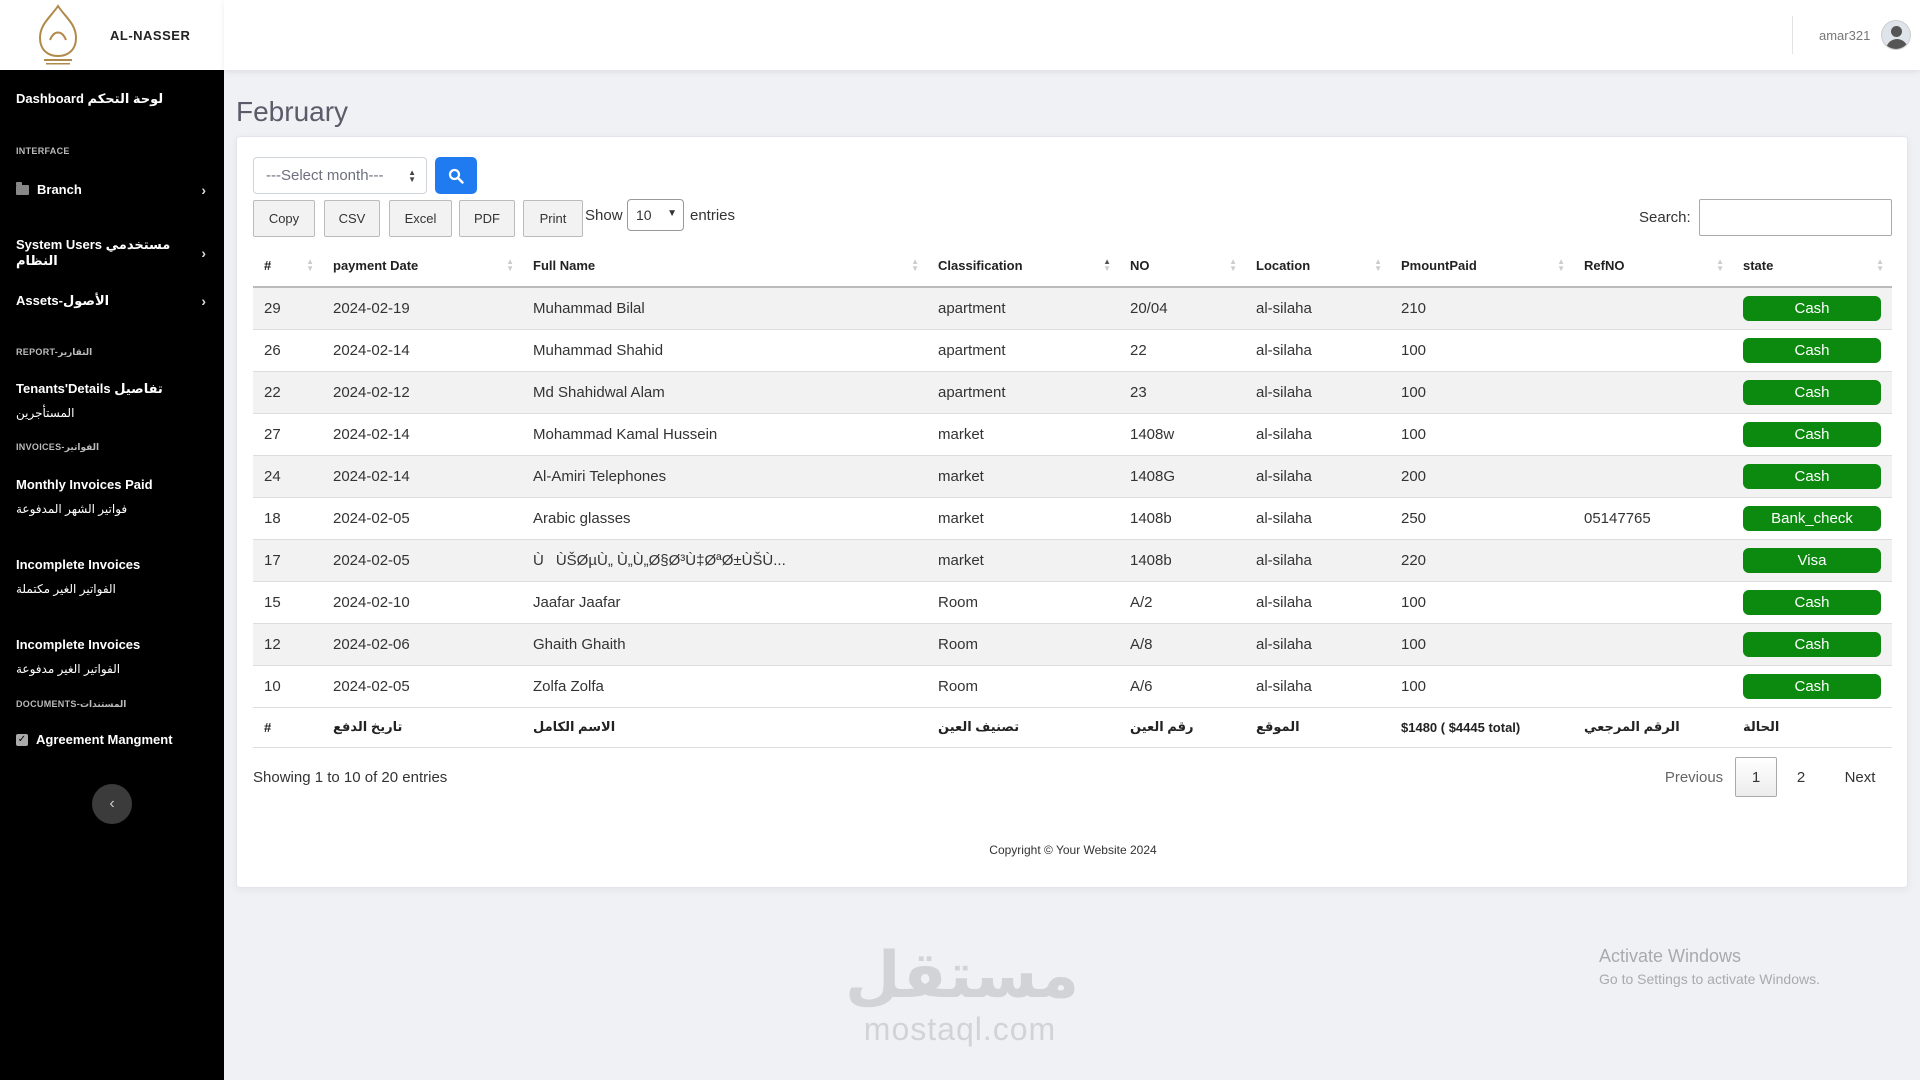  I want to click on topbar: amar321, so click(1072, 35).